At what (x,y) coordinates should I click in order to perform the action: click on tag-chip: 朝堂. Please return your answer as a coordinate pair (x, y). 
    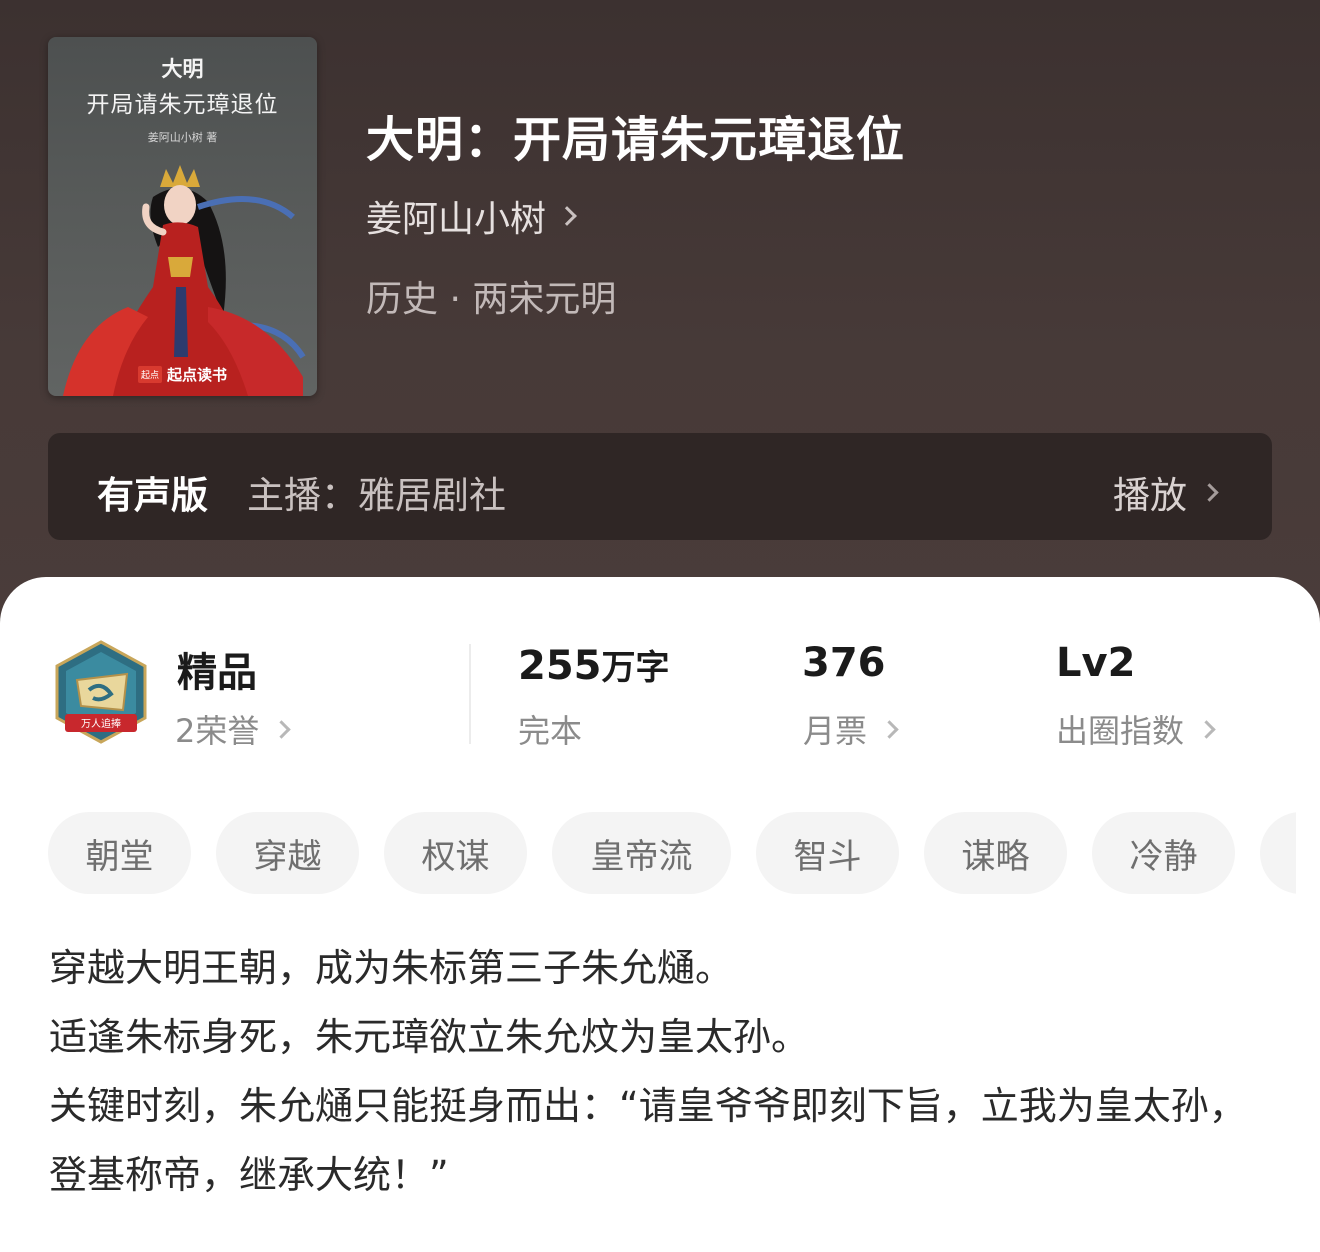
    Looking at the image, I should click on (119, 853).